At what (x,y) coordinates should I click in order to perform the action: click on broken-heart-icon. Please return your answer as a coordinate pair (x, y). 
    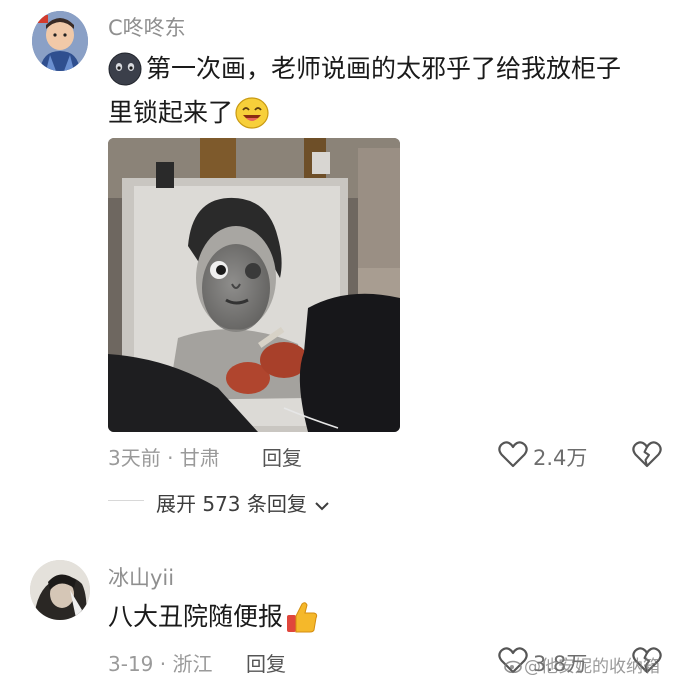
    Looking at the image, I should click on (647, 454).